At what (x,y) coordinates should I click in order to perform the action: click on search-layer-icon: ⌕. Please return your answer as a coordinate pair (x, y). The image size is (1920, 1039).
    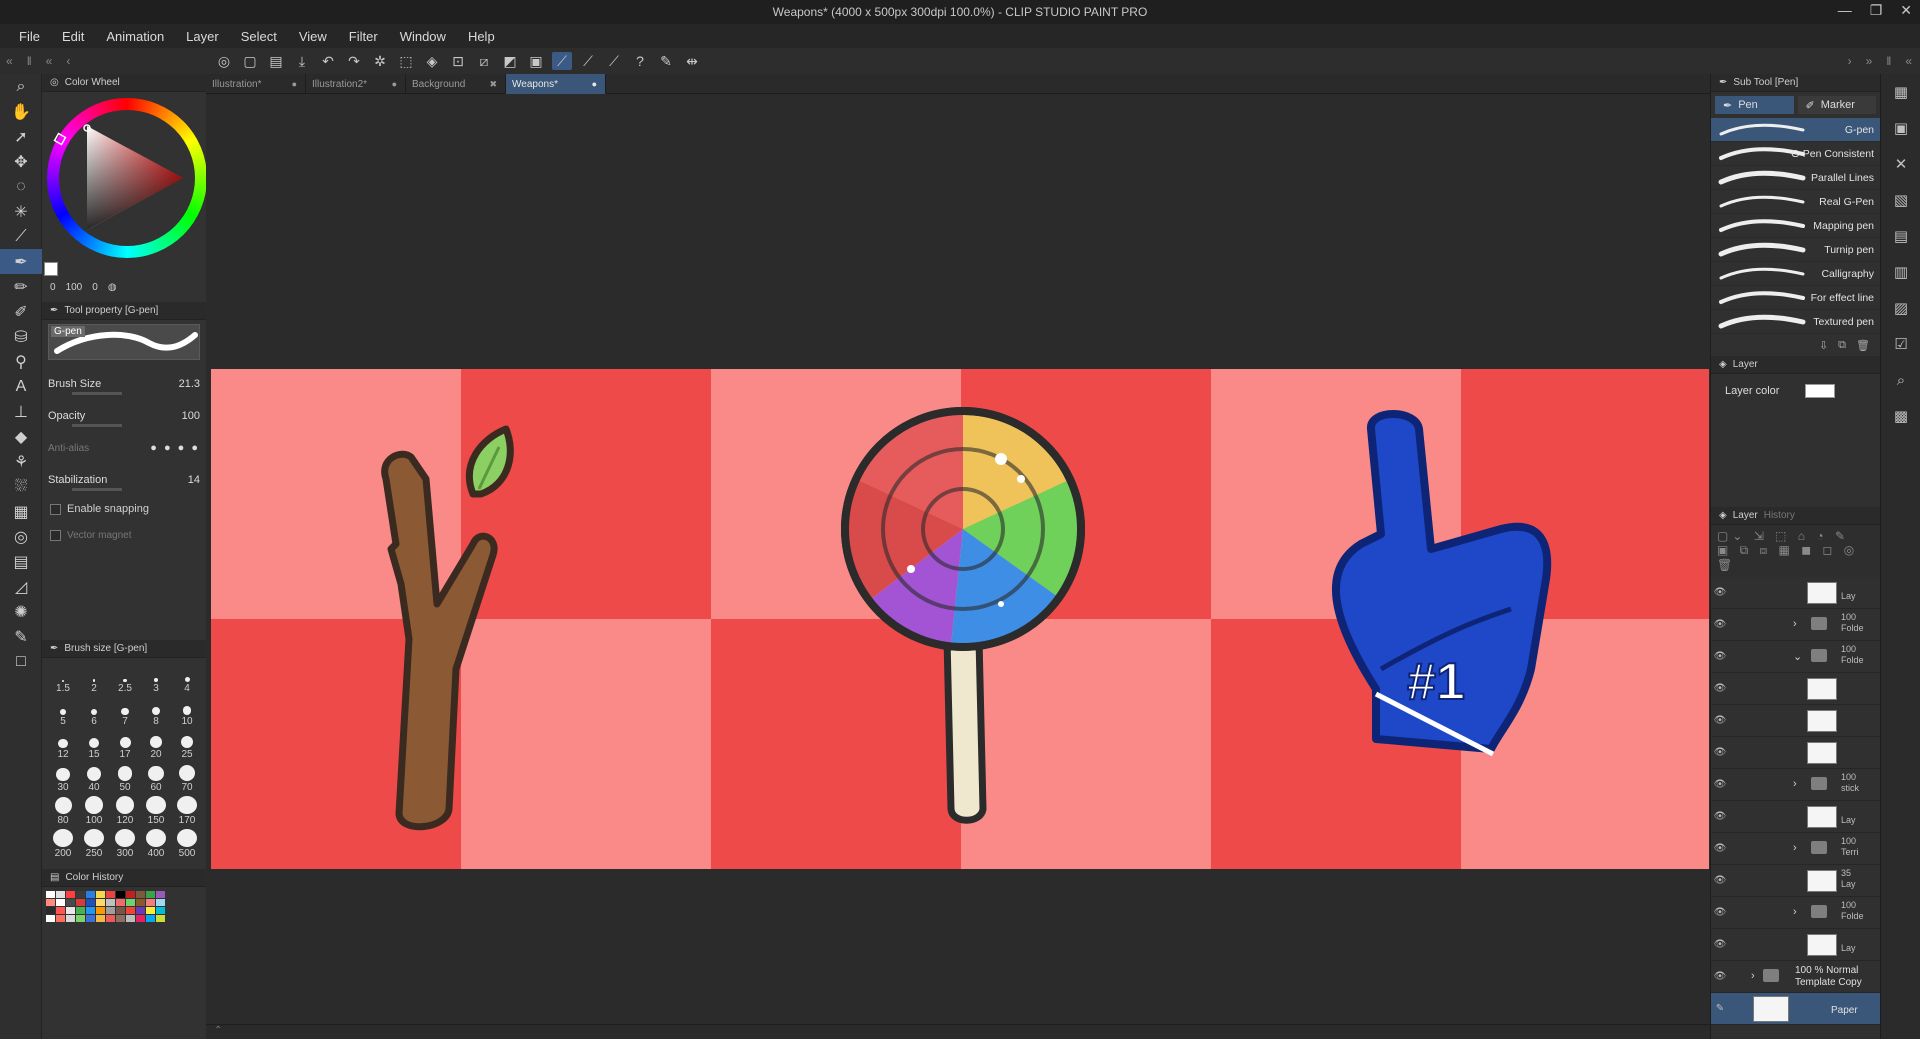
    Looking at the image, I should click on (1900, 380).